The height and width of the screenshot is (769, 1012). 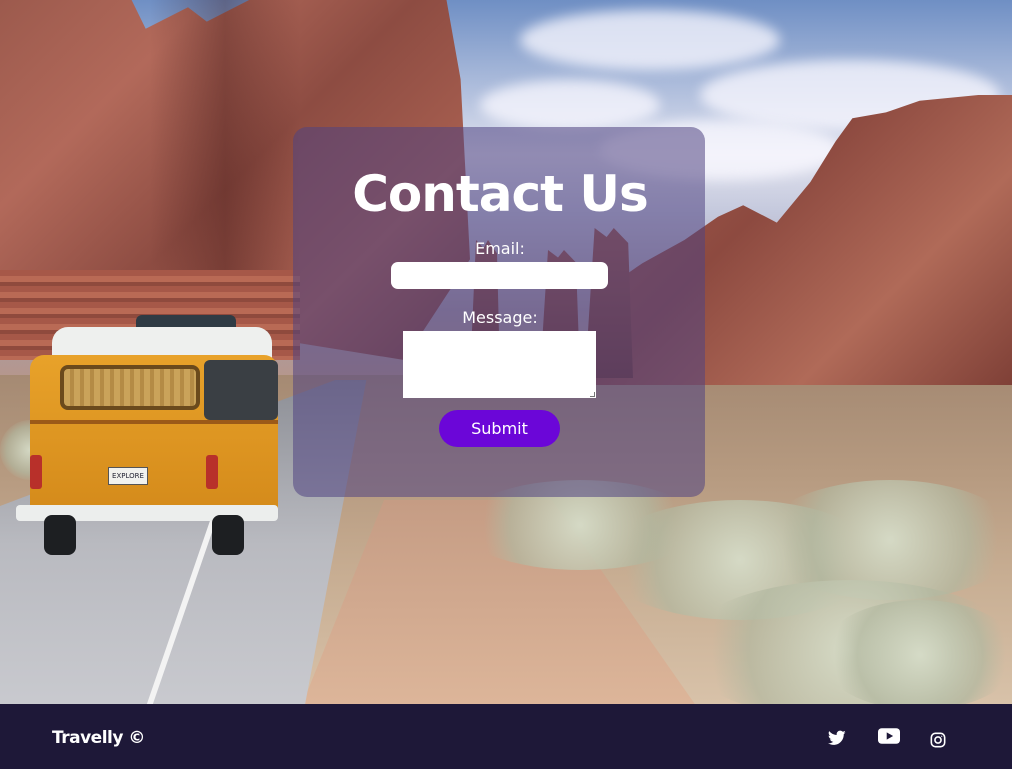 I want to click on email-field, so click(x=499, y=275).